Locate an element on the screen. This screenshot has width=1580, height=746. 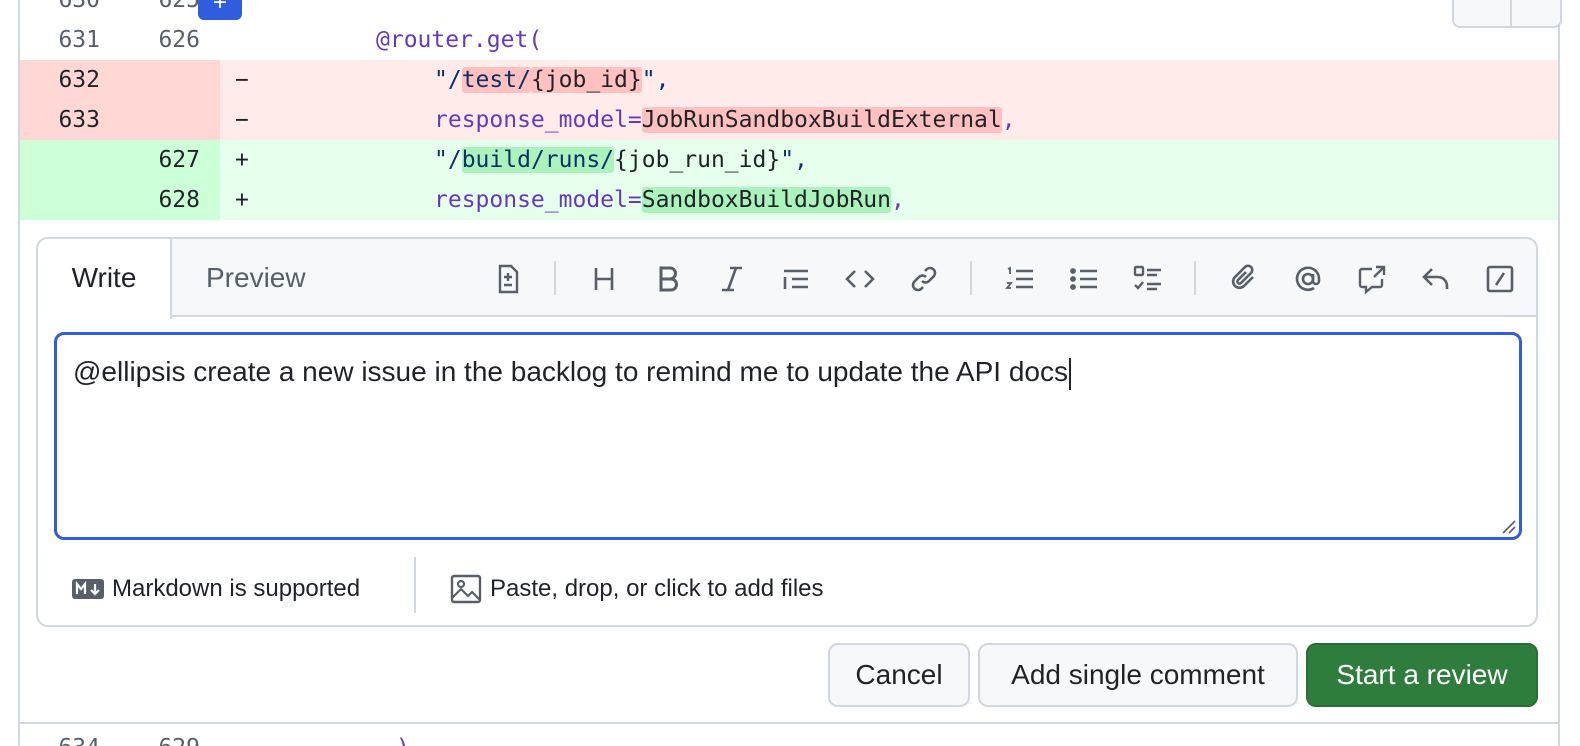
new-line-number: 628 is located at coordinates (179, 200).